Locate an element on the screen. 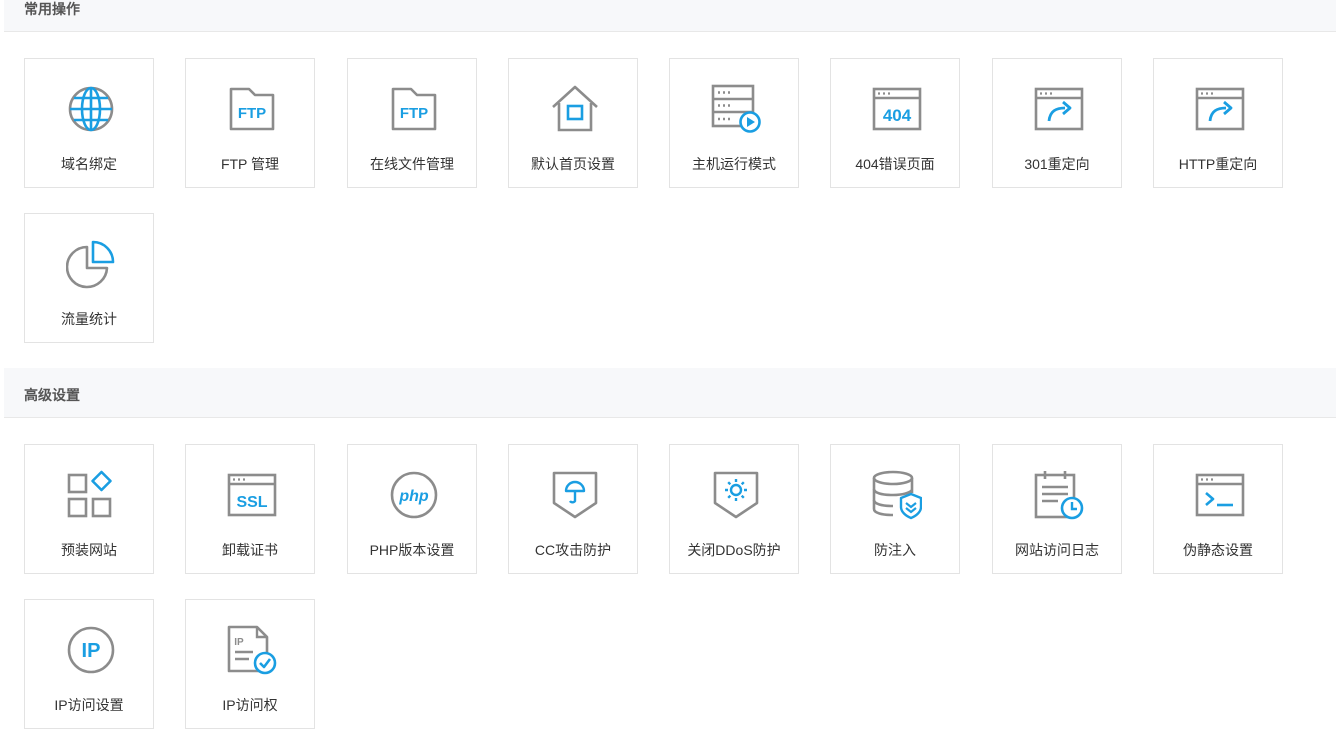  tile-site-access-log: 网站访问日志 is located at coordinates (1057, 509).